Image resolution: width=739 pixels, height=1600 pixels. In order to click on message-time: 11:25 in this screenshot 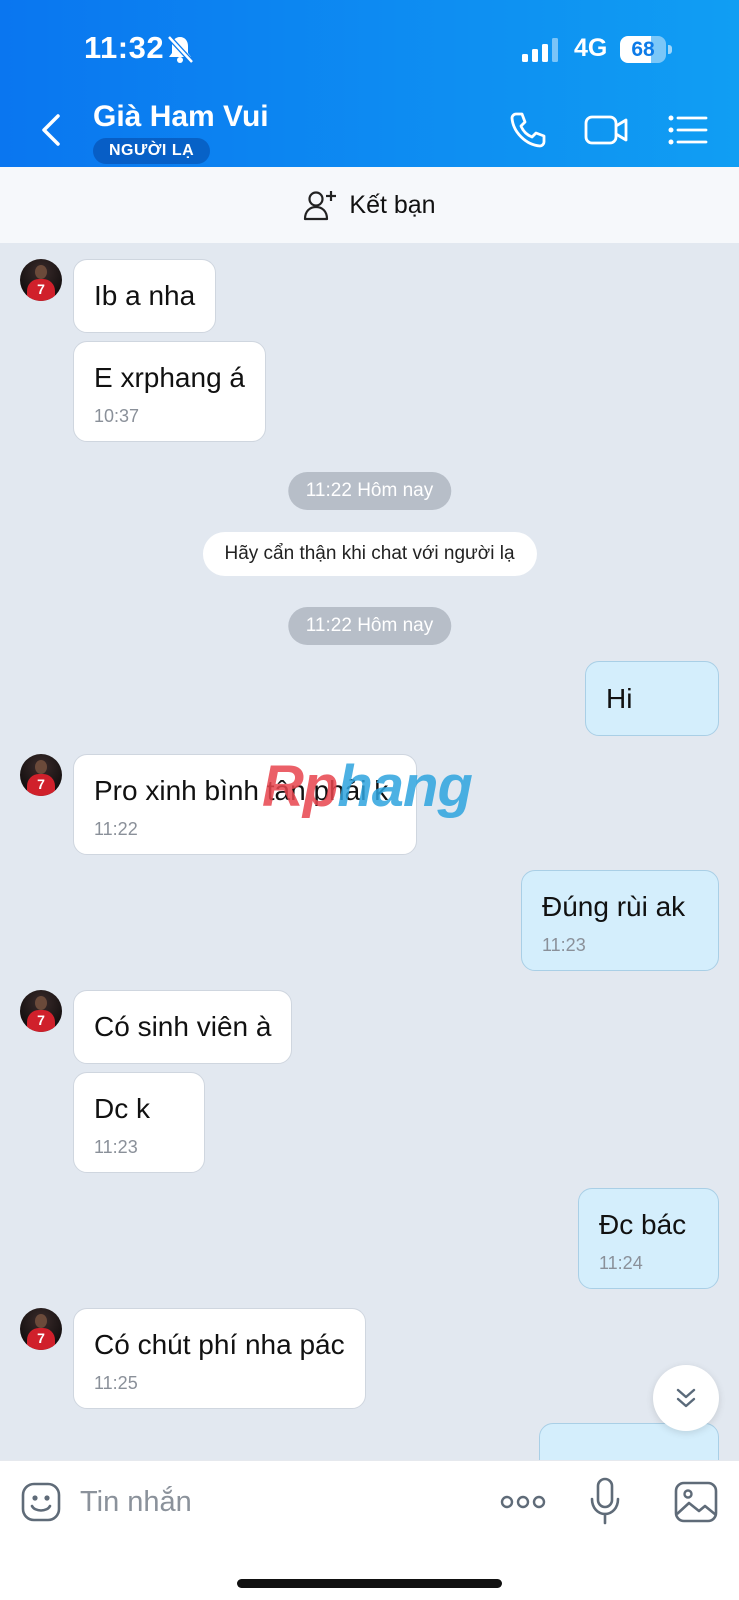, I will do `click(116, 1383)`.